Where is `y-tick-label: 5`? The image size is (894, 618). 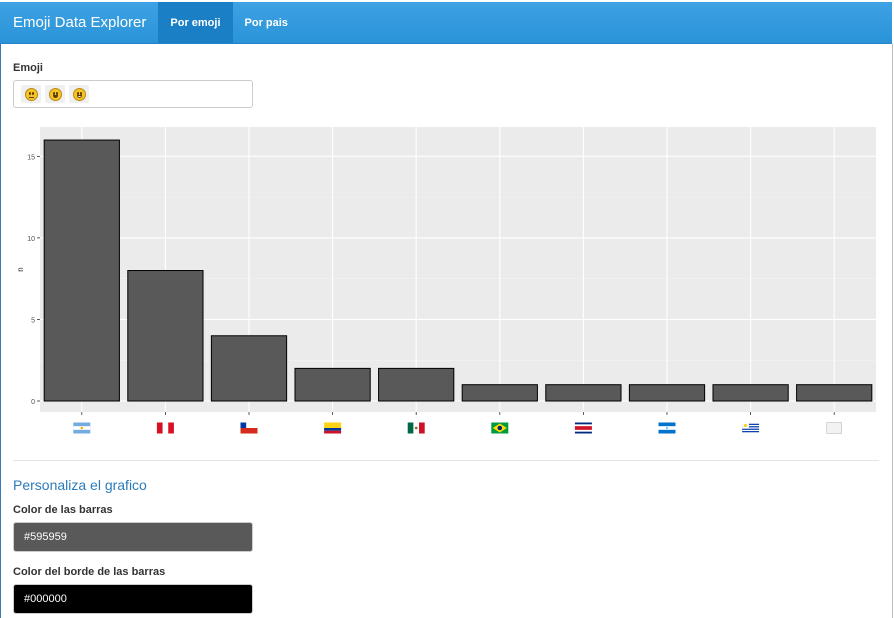 y-tick-label: 5 is located at coordinates (33, 320).